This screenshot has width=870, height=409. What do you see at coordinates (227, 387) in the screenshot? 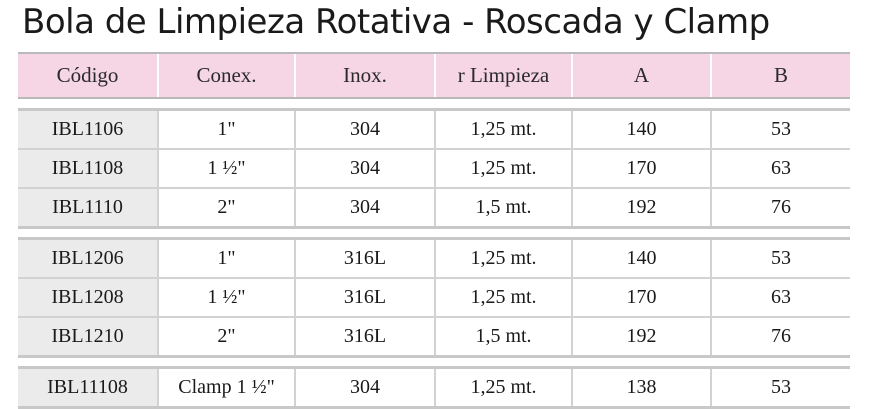
I see `cell-conex: Clamp 1 ½"` at bounding box center [227, 387].